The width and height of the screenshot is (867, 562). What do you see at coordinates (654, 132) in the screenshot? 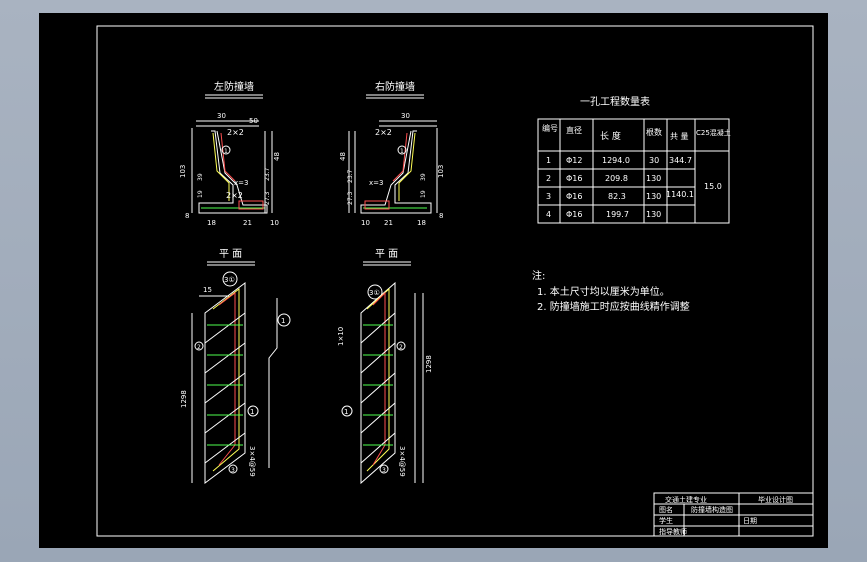
I see `th-count: 根数` at bounding box center [654, 132].